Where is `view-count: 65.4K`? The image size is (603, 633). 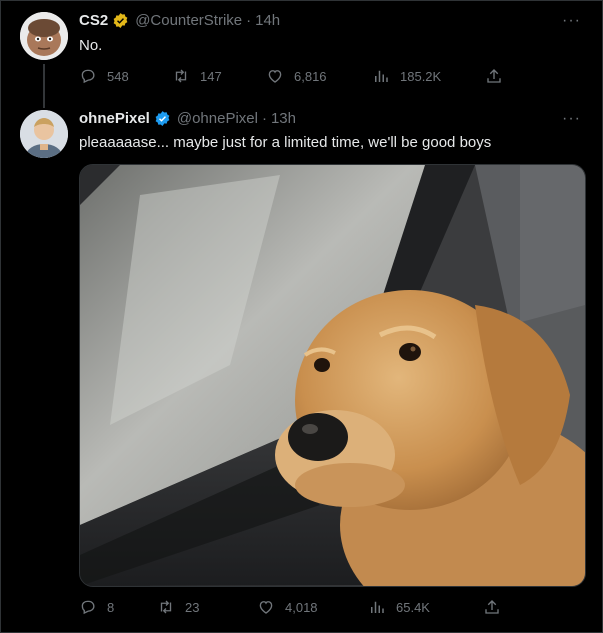 view-count: 65.4K is located at coordinates (413, 607).